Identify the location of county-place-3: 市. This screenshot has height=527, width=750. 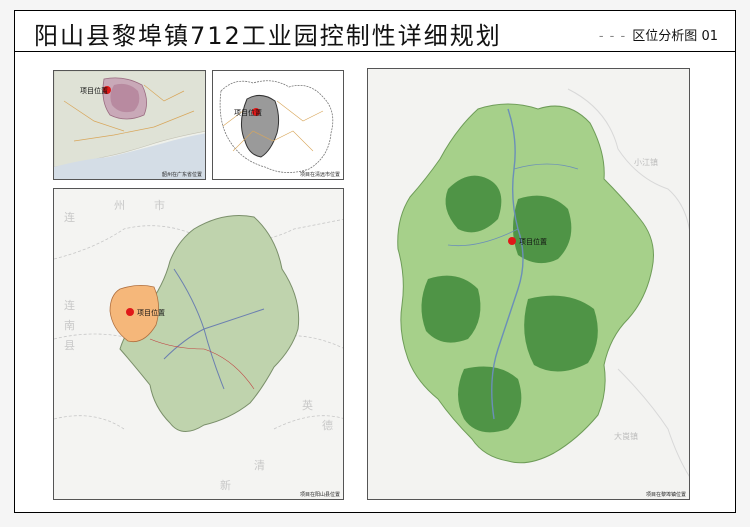
(159, 205).